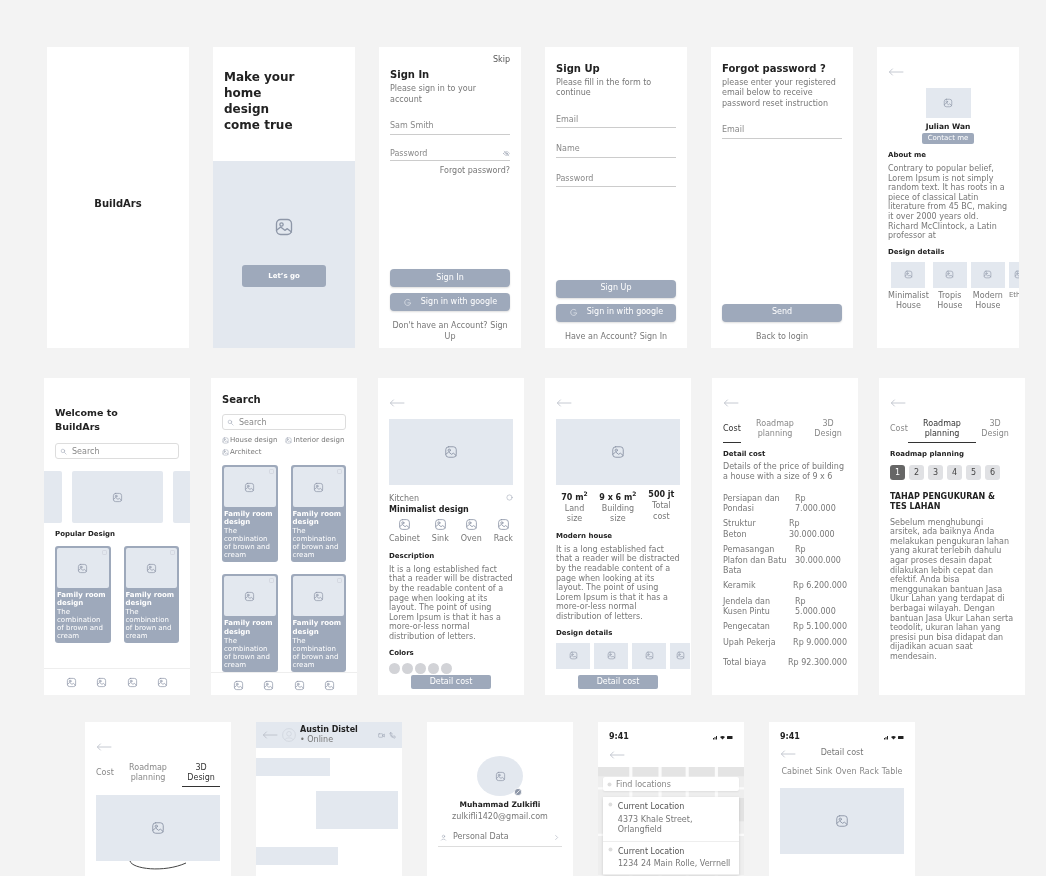 This screenshot has height=876, width=1046. Describe the element at coordinates (747, 607) in the screenshot. I see `cost-item: Jendela dan Kusen Pintu` at that location.